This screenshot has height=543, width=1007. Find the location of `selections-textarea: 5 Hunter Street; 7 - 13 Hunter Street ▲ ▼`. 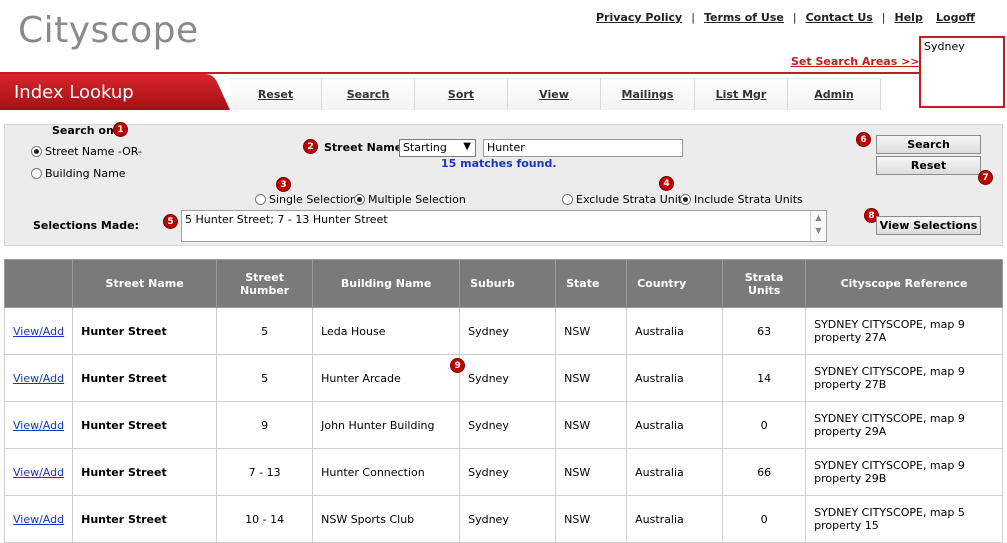

selections-textarea: 5 Hunter Street; 7 - 13 Hunter Street ▲ ▼ is located at coordinates (504, 226).